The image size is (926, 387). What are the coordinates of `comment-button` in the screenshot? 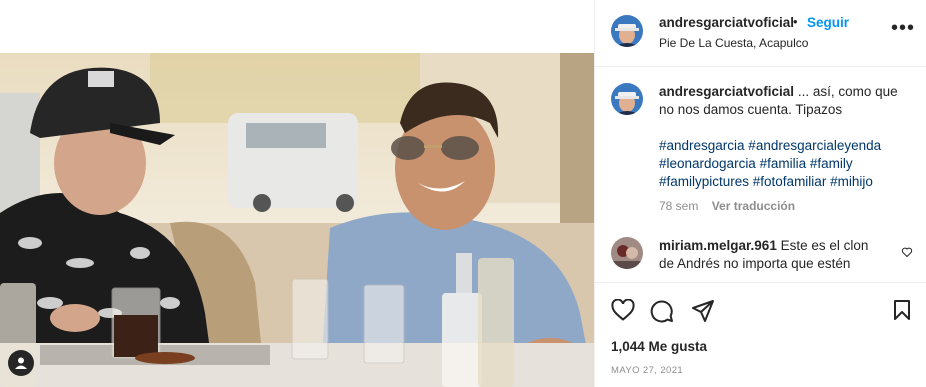 It's located at (661, 311).